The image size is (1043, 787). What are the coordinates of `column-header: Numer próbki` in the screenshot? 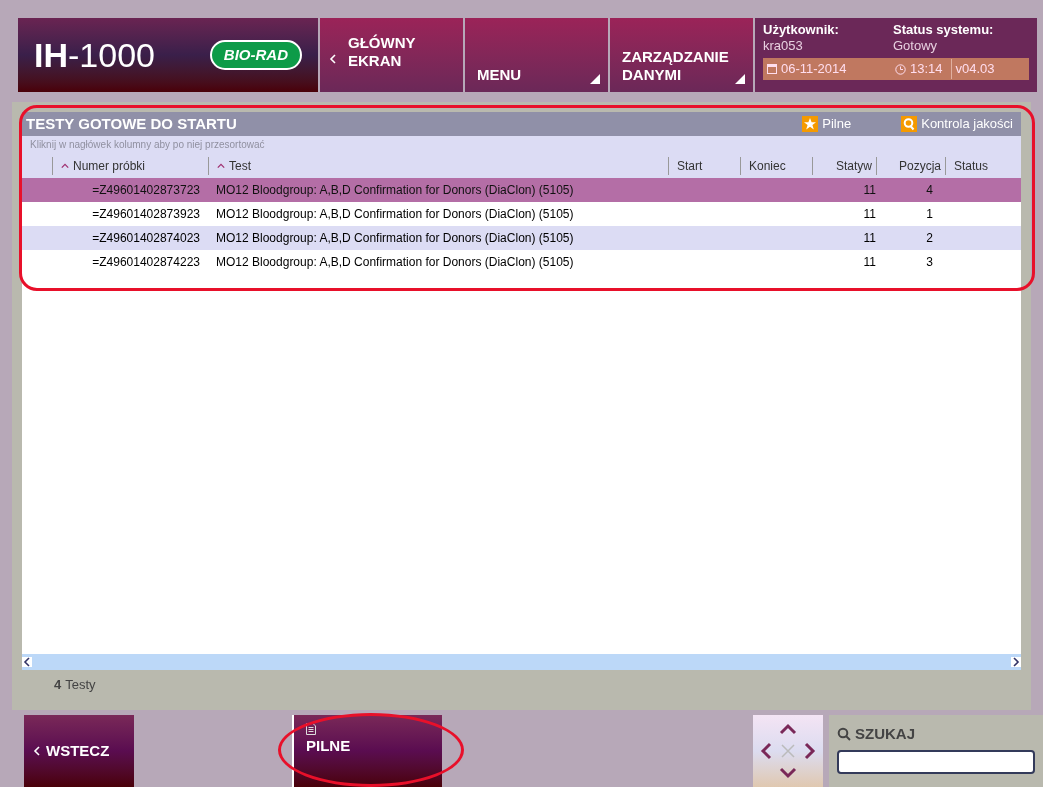 It's located at (130, 166).